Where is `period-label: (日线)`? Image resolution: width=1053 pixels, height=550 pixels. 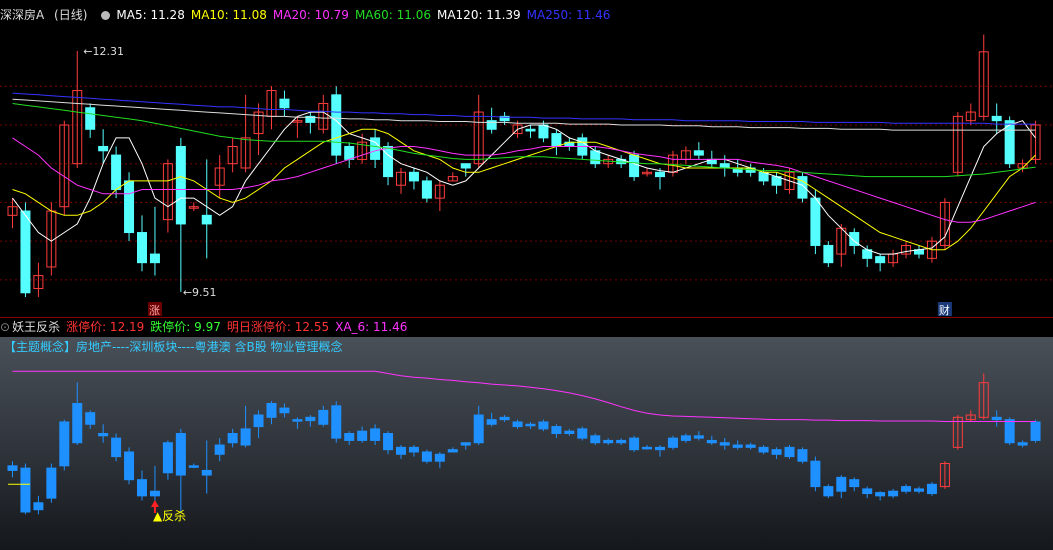 period-label: (日线) is located at coordinates (71, 15).